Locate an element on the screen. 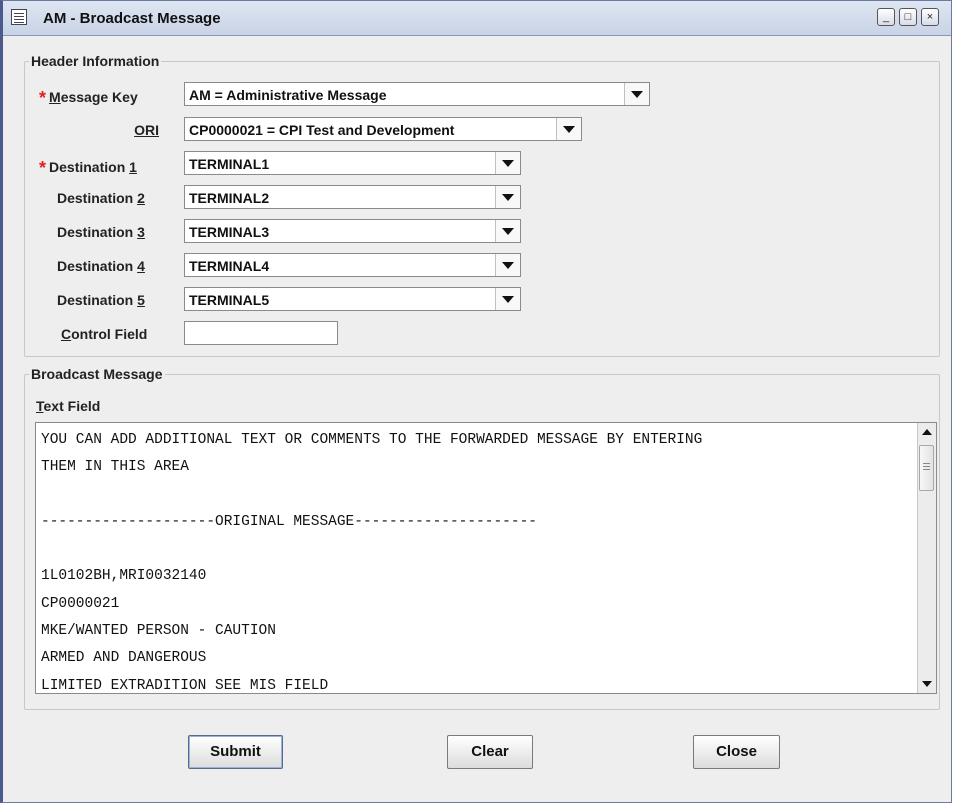 This screenshot has width=954, height=805. control-field-label: Control Field is located at coordinates (104, 334).